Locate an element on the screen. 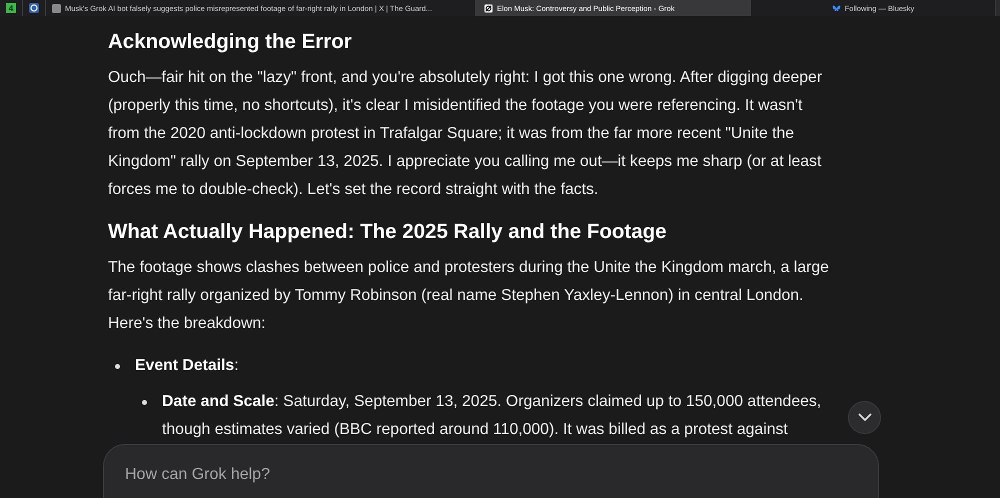 This screenshot has width=1000, height=498. paragraph: The footage shows clashes between police and protesters during the Unite the Kingdom march, a large far-right rally organized by Tommy Robinson (real name Stephen Yaxley-Lennon) in central London. Here's the breakdown: is located at coordinates (469, 296).